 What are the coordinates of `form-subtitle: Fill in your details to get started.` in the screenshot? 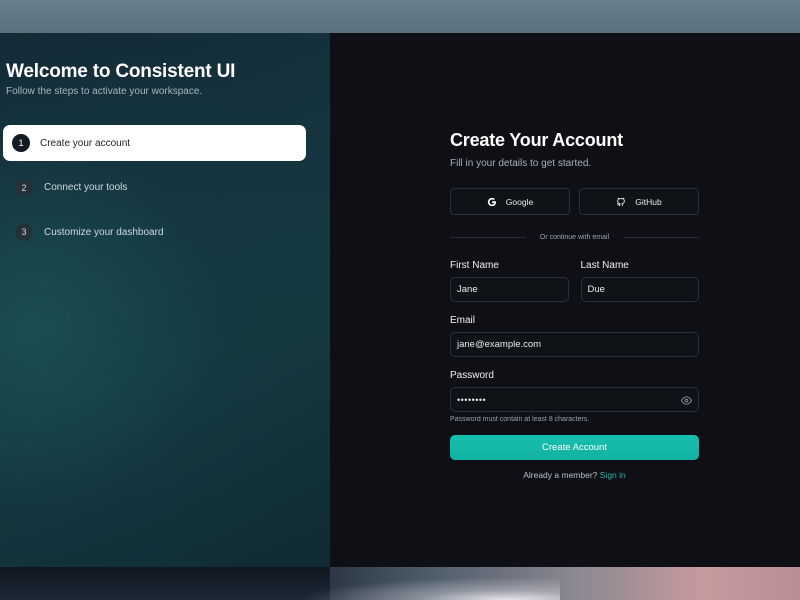 It's located at (521, 163).